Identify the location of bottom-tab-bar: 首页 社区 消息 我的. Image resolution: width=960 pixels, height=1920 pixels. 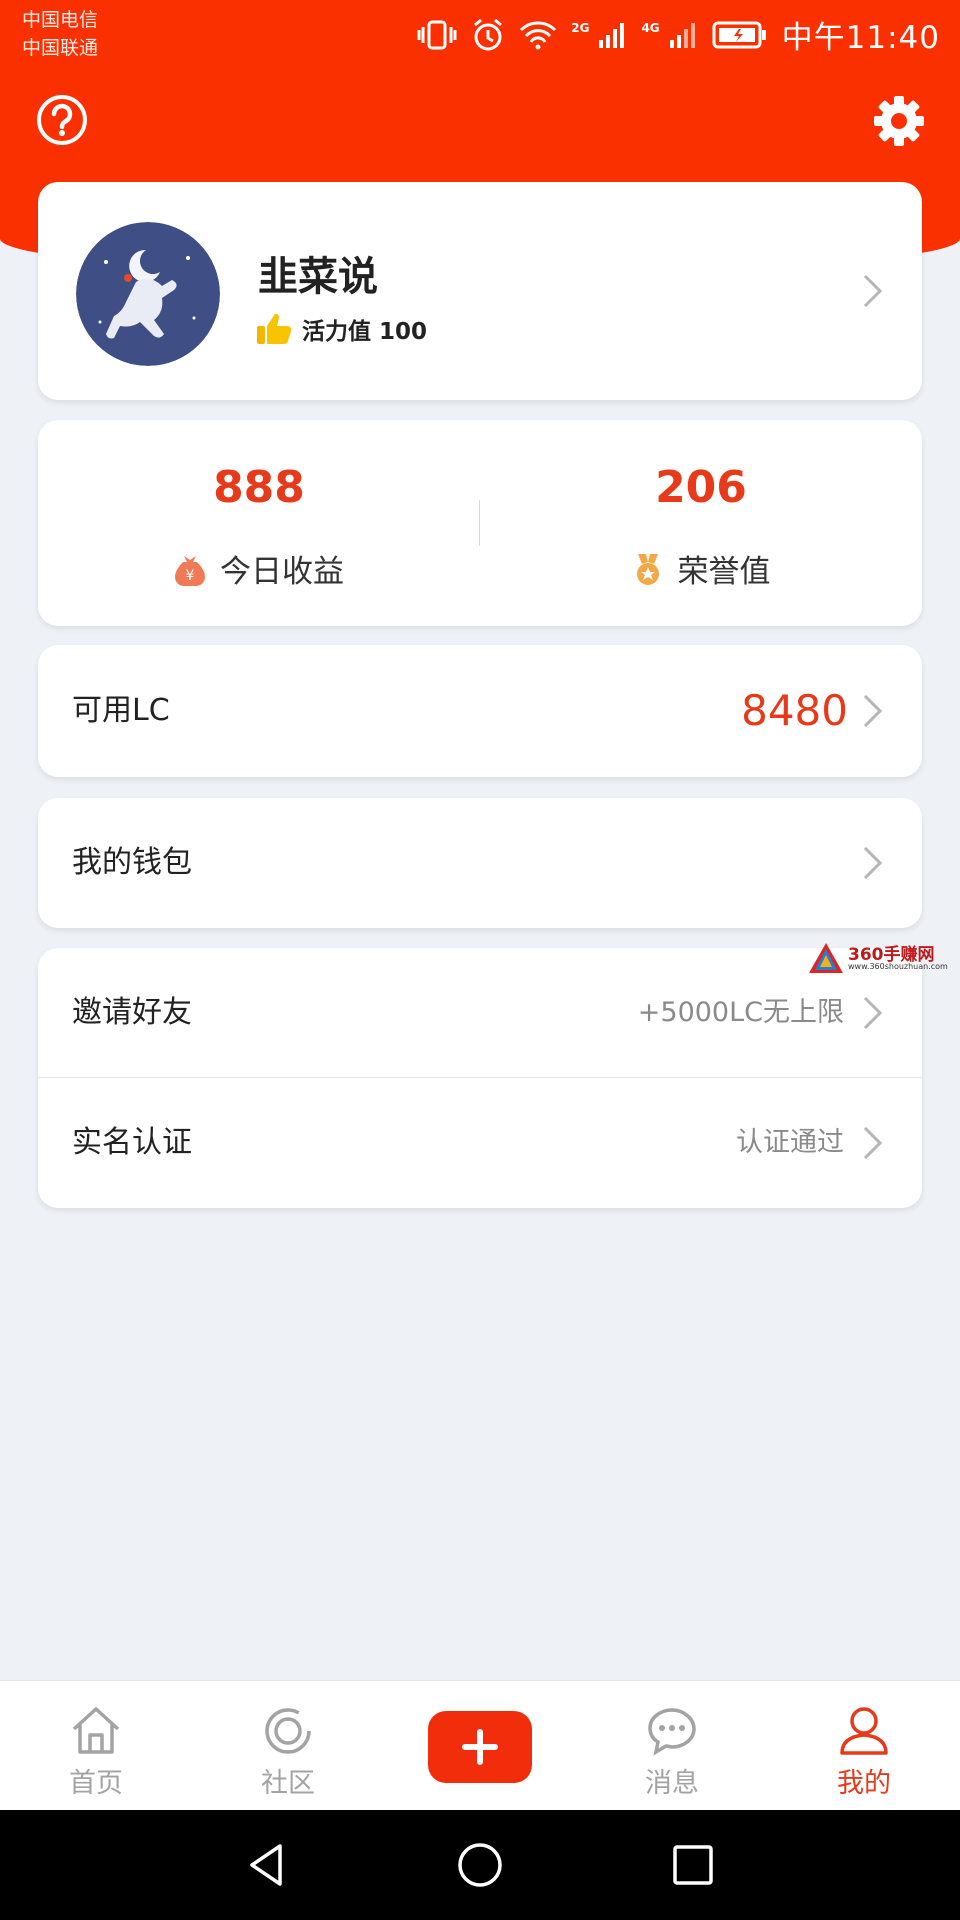
(480, 1745).